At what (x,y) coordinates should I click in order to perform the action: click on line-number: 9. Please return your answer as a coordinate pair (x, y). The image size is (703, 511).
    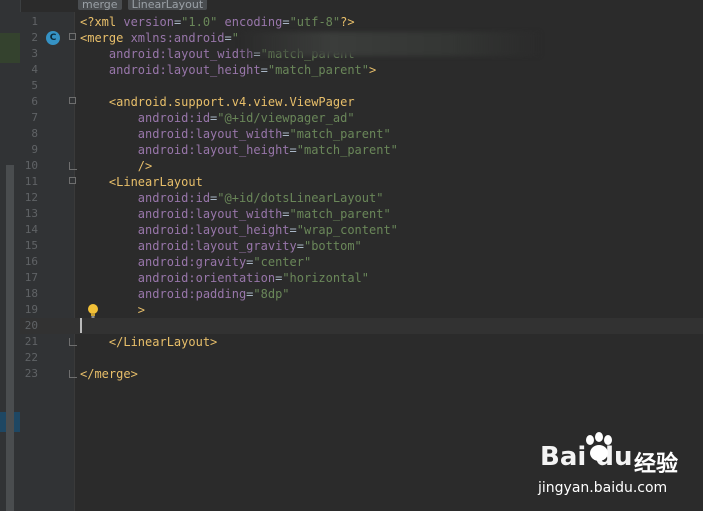
    Looking at the image, I should click on (34, 149).